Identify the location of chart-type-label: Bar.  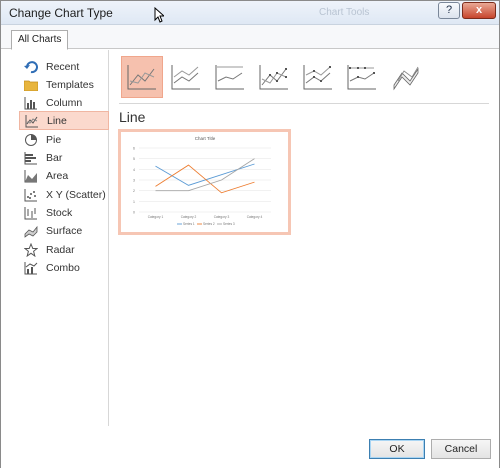
(54, 157).